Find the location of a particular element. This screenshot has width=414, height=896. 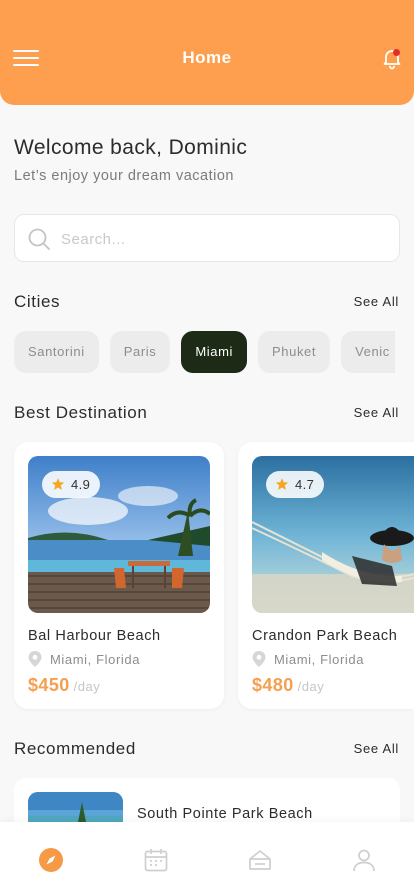

destination-price: $480/day is located at coordinates (288, 685).